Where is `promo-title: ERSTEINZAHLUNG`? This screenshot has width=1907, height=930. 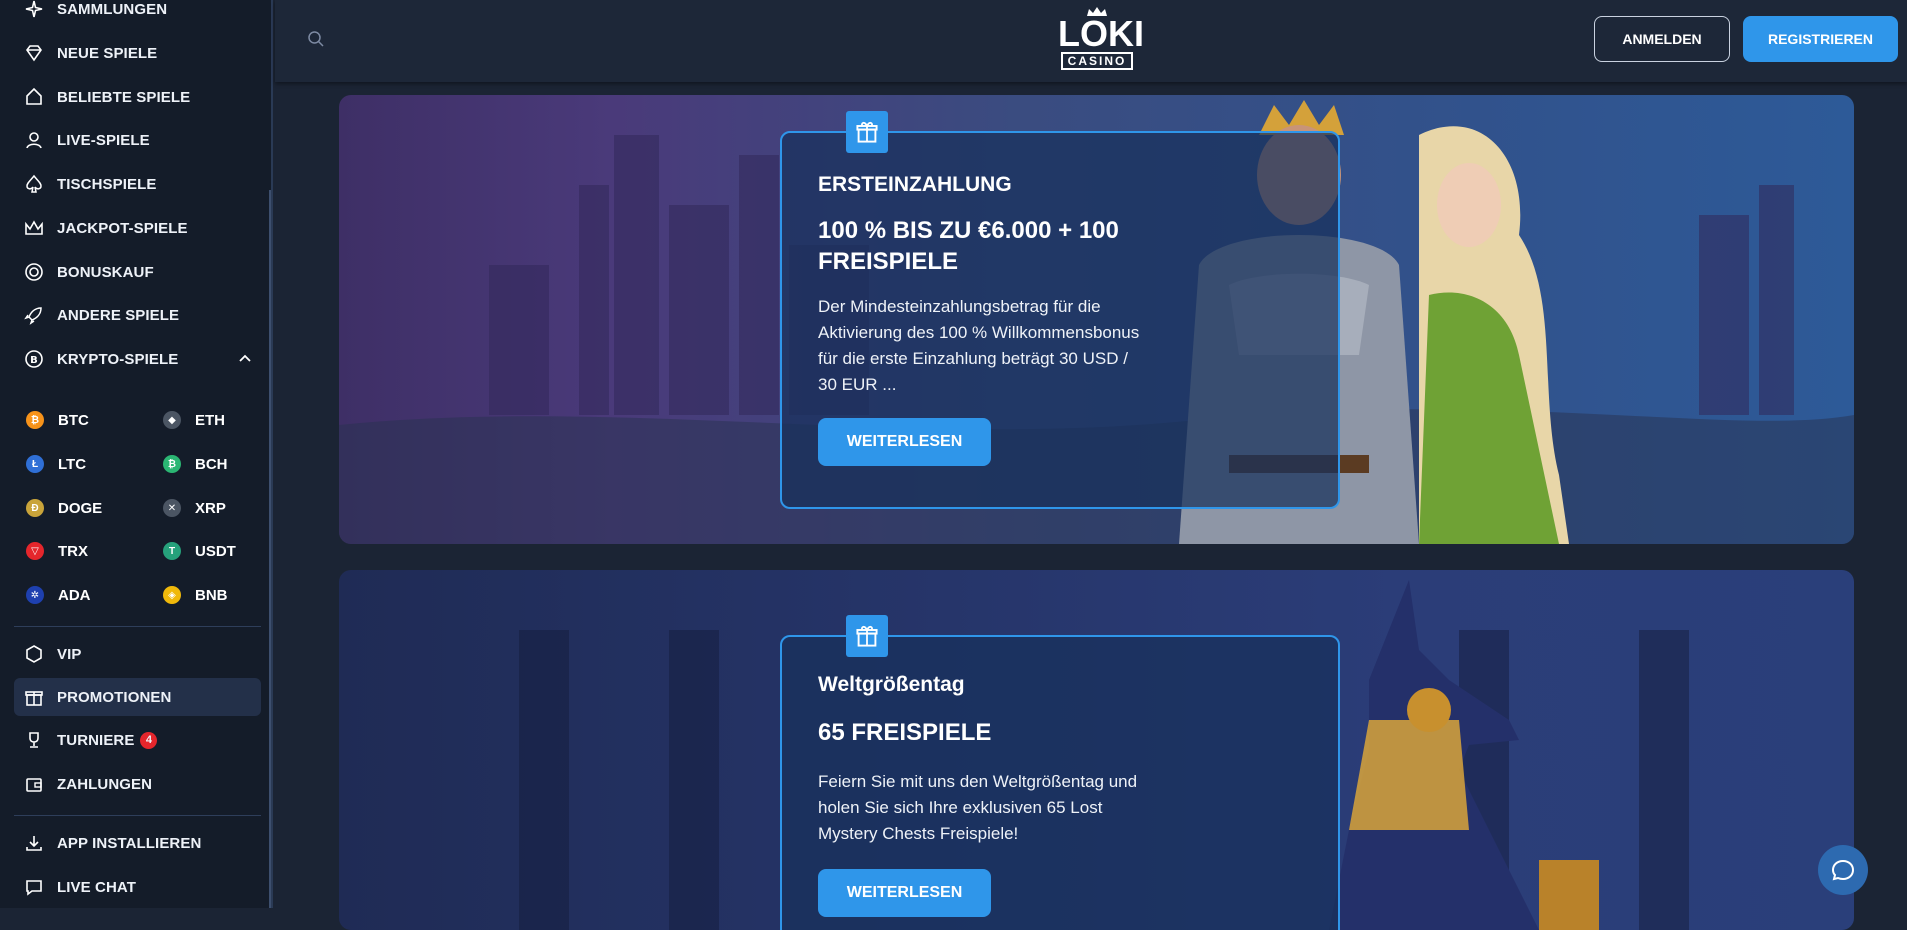
promo-title: ERSTEINZAHLUNG is located at coordinates (915, 184).